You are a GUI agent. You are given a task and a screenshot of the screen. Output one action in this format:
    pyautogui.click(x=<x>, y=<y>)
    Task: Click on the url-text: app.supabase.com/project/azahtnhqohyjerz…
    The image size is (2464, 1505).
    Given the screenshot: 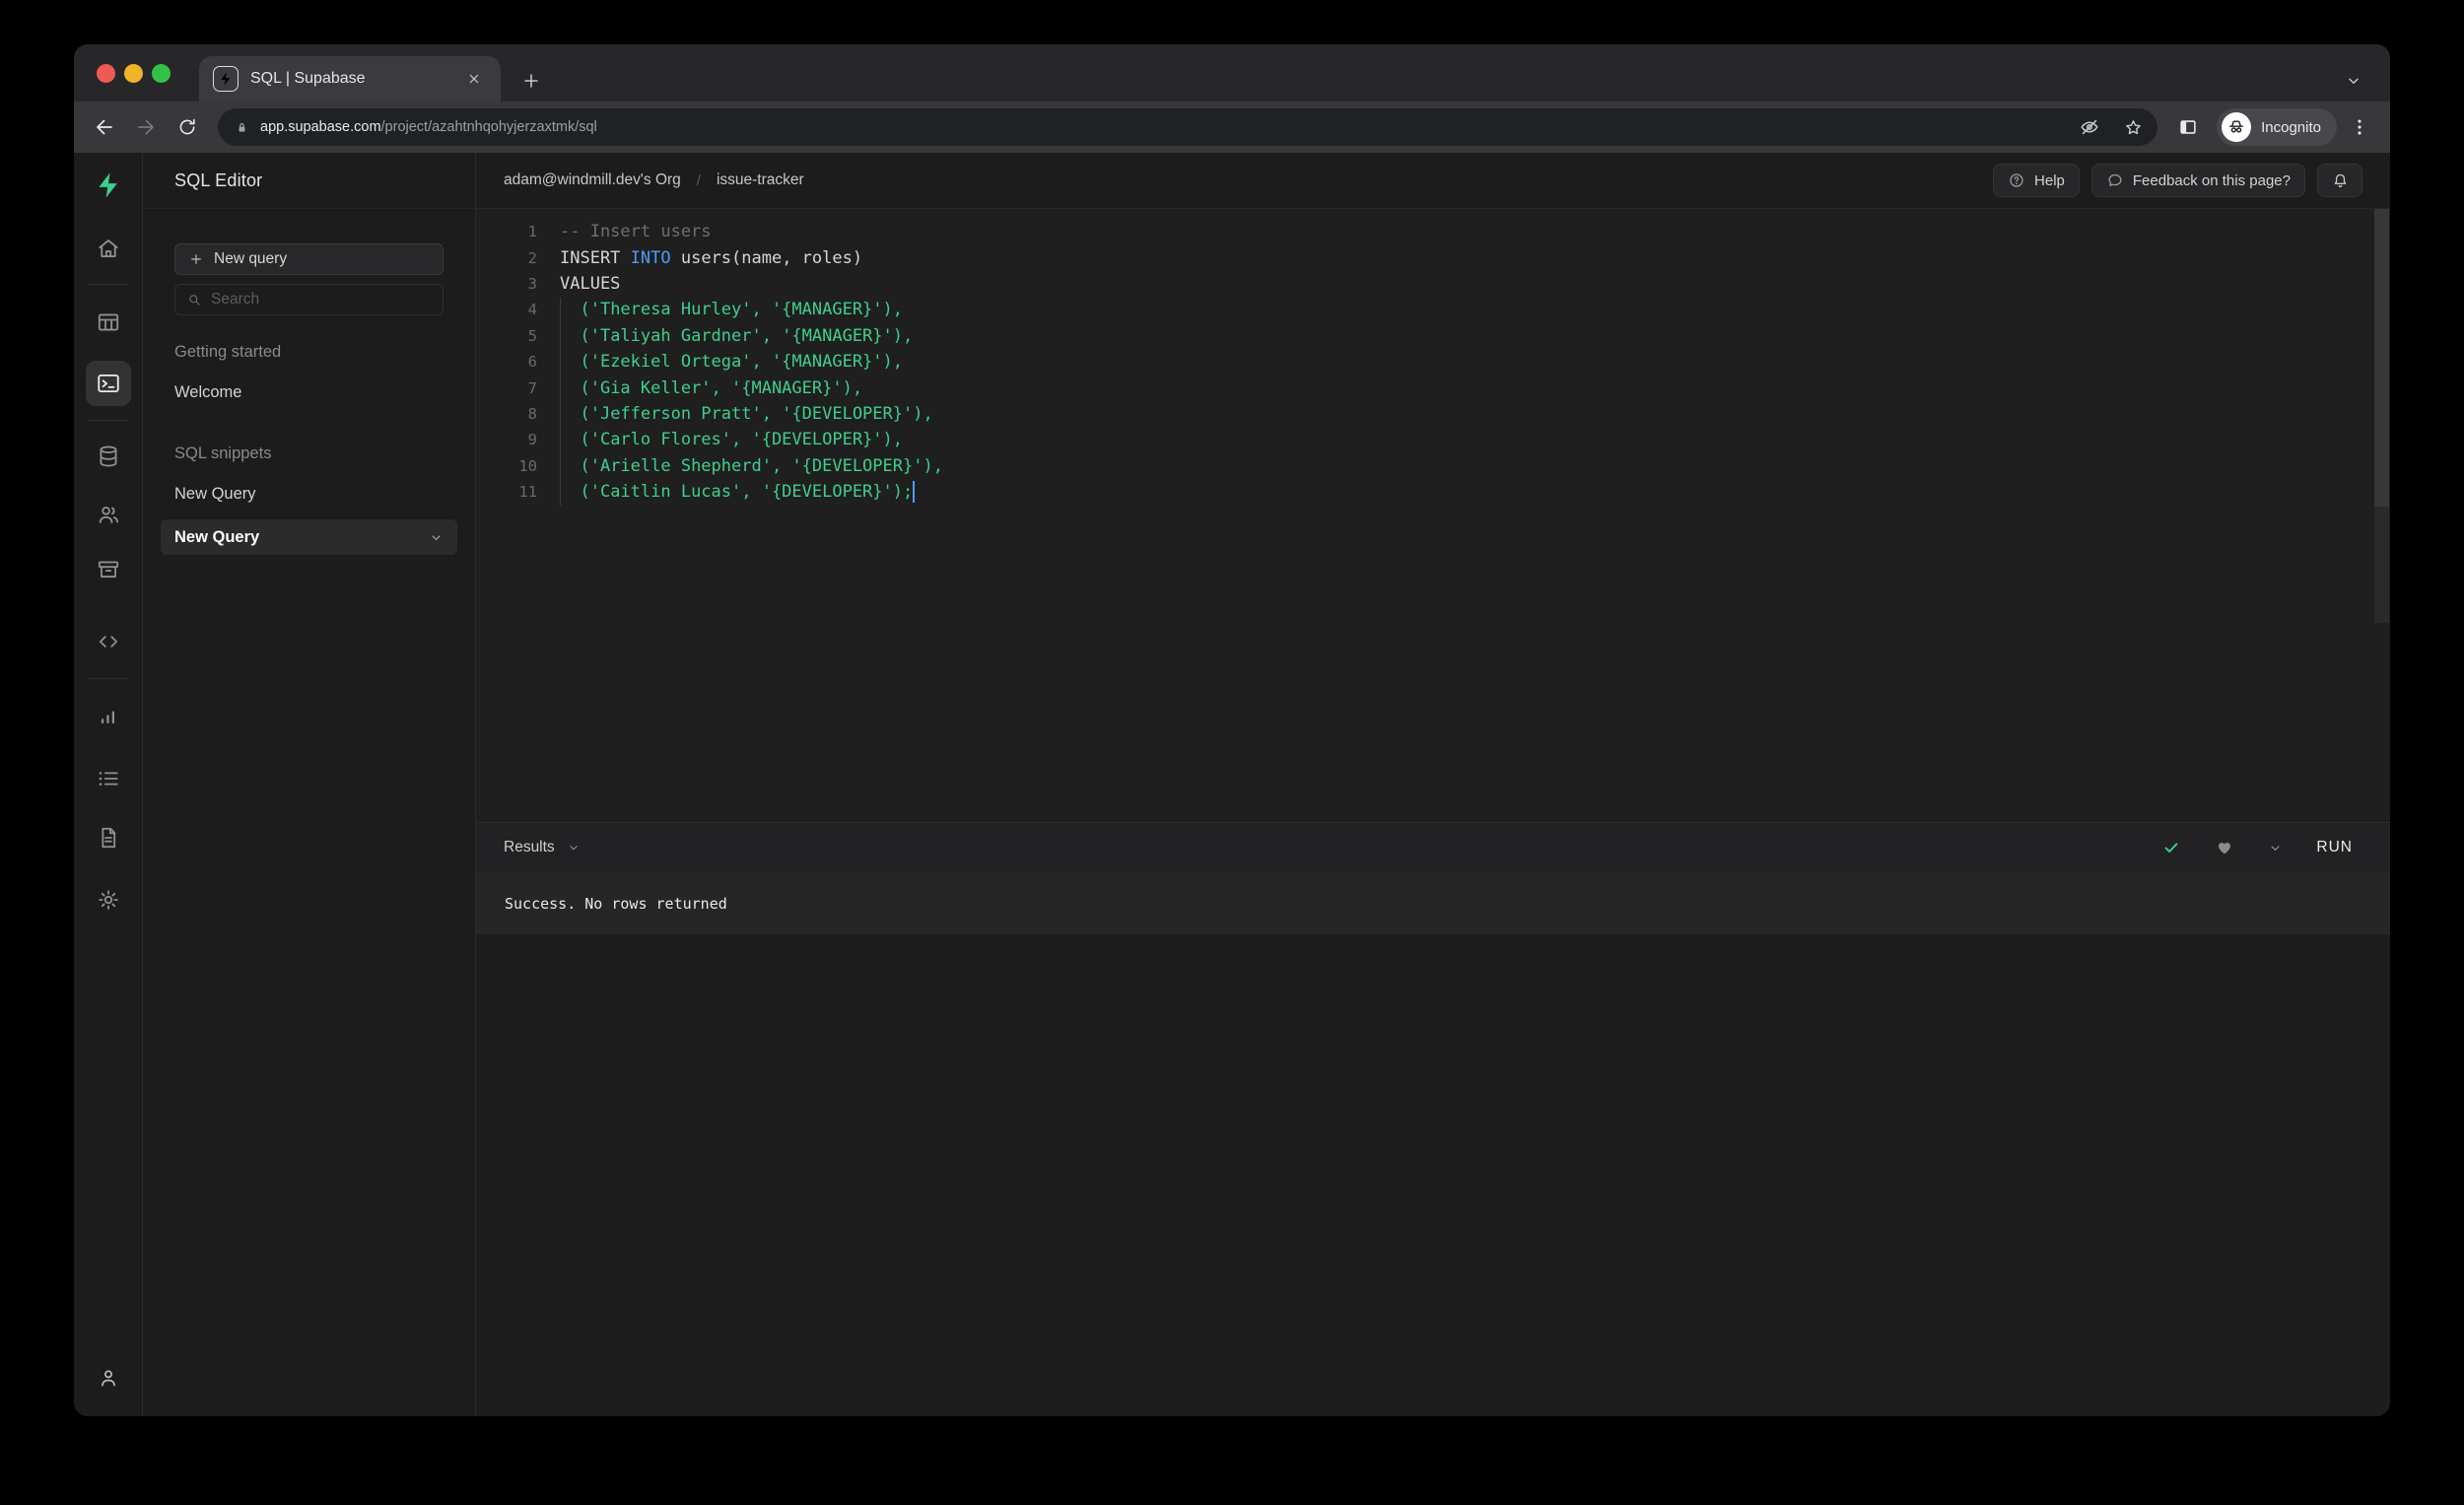 What is the action you would take?
    pyautogui.click(x=1161, y=127)
    